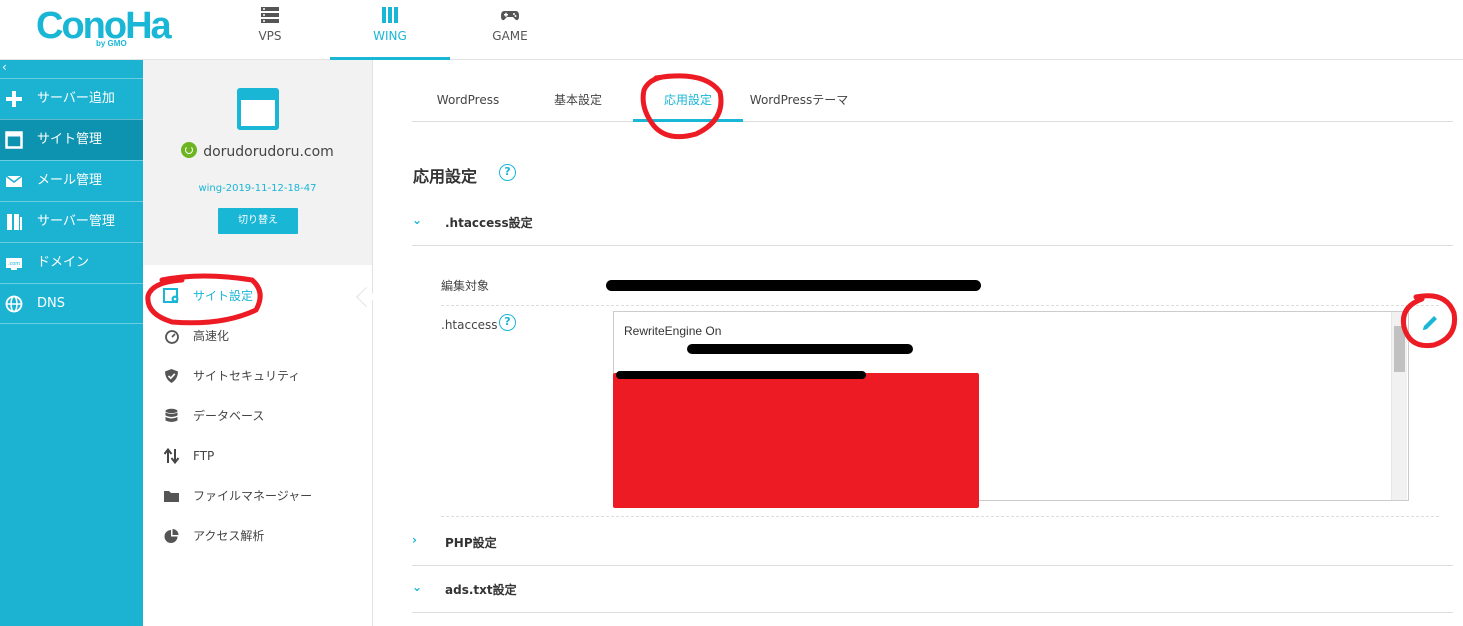  Describe the element at coordinates (71, 69) in the screenshot. I see `sidebar-collapse-button: ‹` at that location.